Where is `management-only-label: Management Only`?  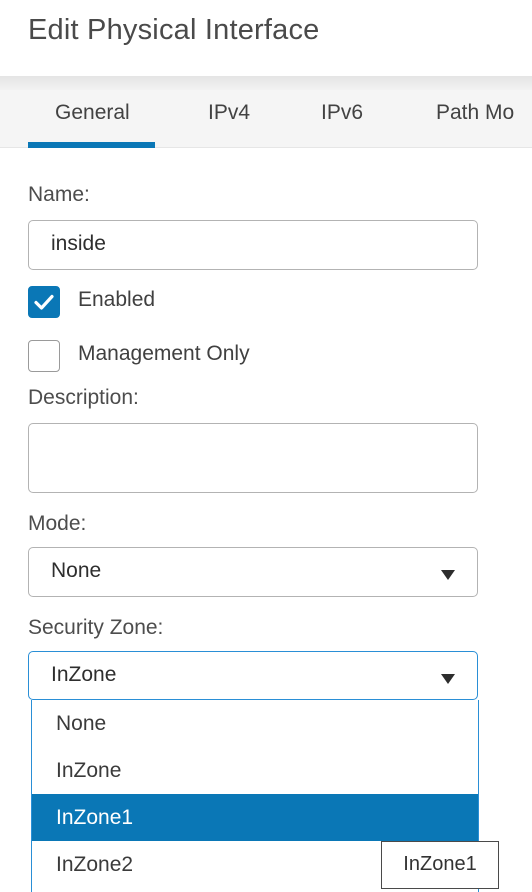
management-only-label: Management Only is located at coordinates (164, 353).